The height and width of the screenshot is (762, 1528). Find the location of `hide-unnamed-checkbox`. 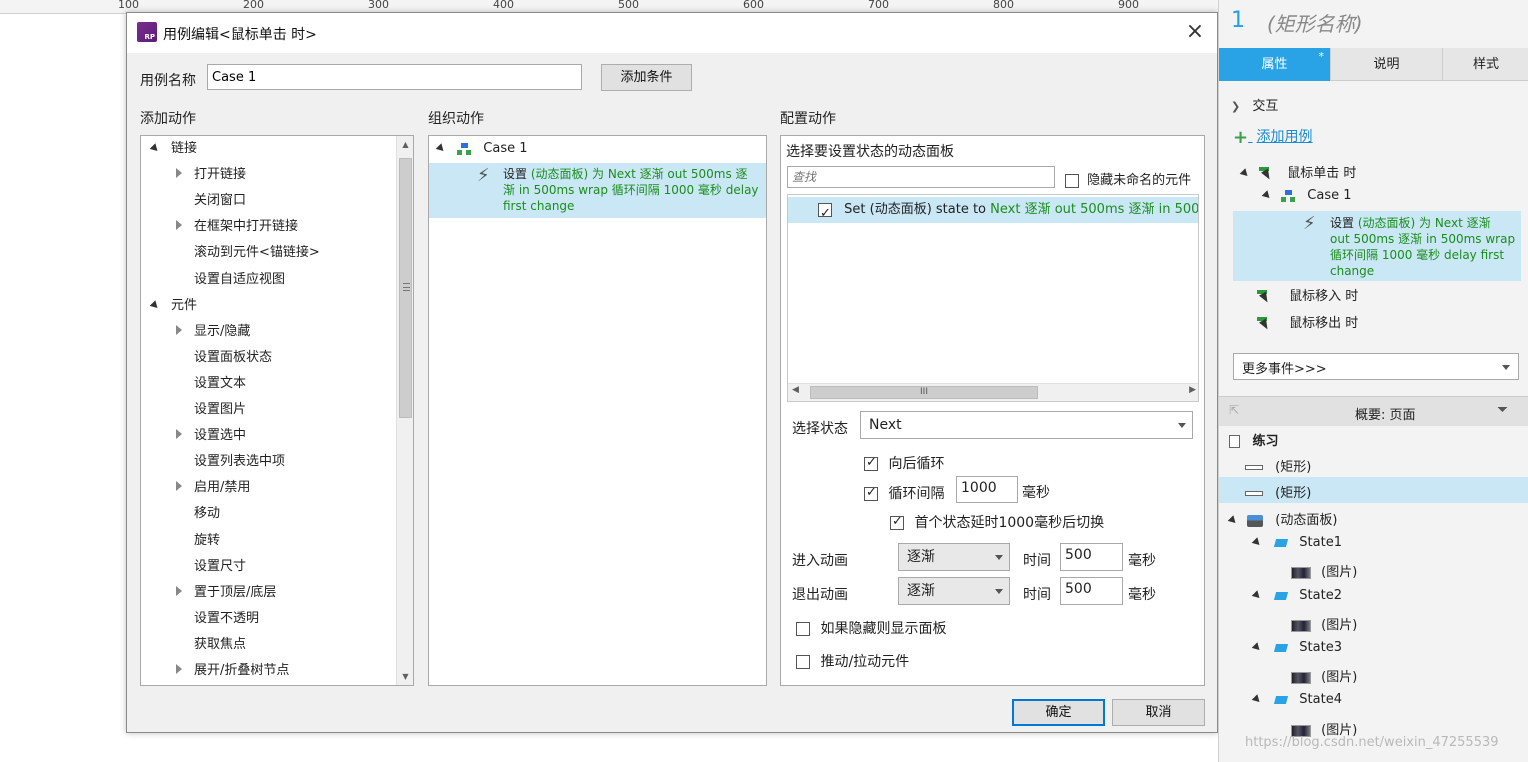

hide-unnamed-checkbox is located at coordinates (1072, 180).